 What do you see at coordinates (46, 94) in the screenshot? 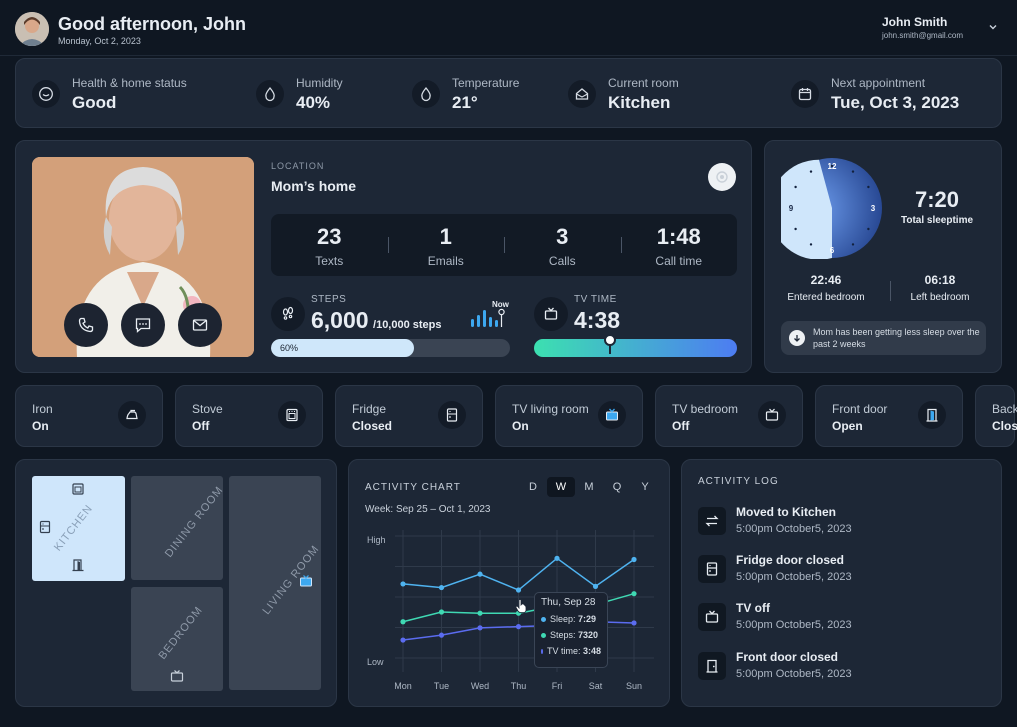
I see `smile-icon` at bounding box center [46, 94].